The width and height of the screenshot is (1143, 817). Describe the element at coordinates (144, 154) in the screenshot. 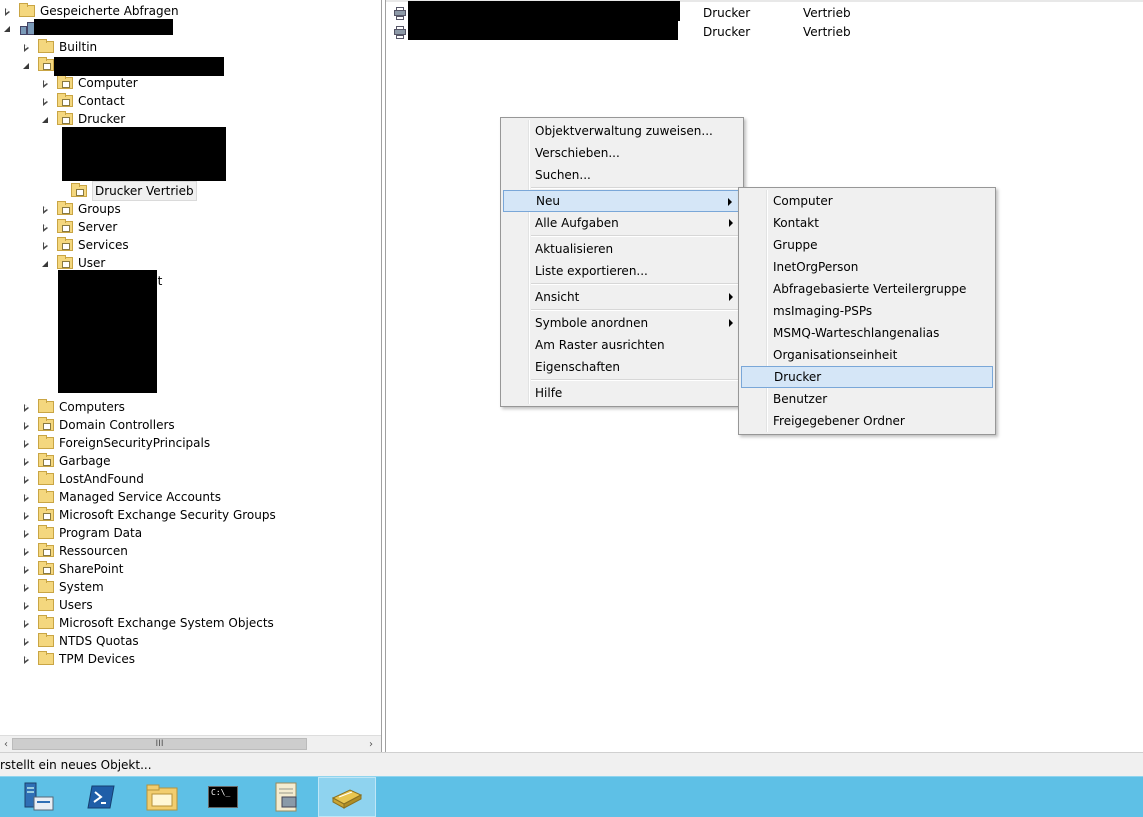

I see `redacted-printer-ous` at that location.